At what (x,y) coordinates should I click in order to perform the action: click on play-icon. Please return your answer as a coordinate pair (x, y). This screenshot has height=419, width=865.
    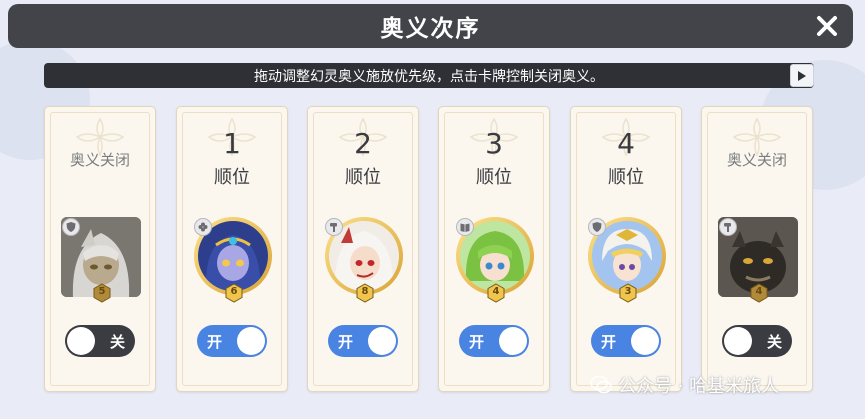
    Looking at the image, I should click on (802, 75).